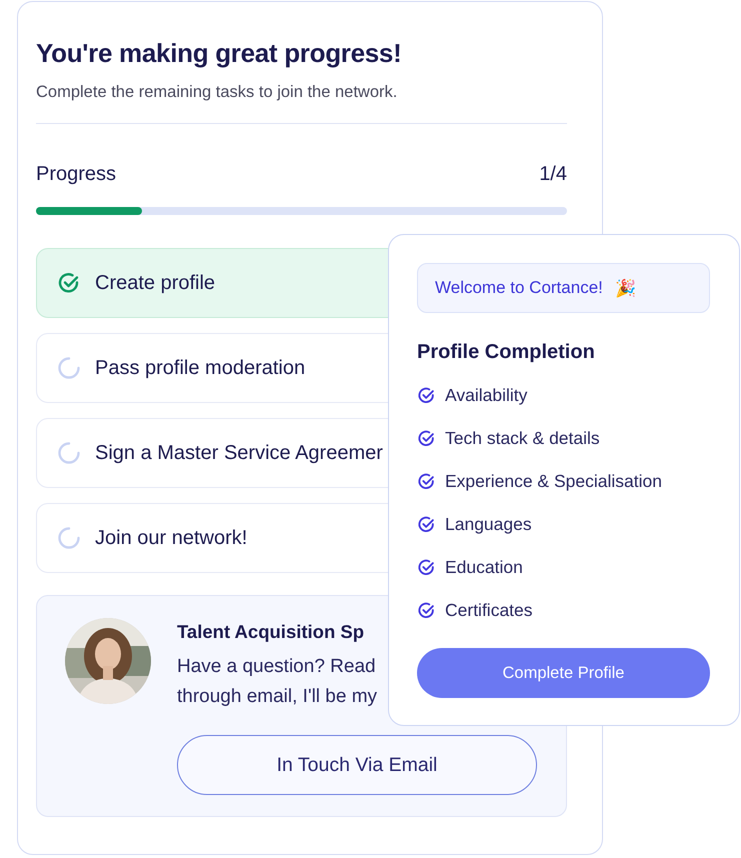  I want to click on task-label: Sign a Master Service Agreemer, so click(239, 453).